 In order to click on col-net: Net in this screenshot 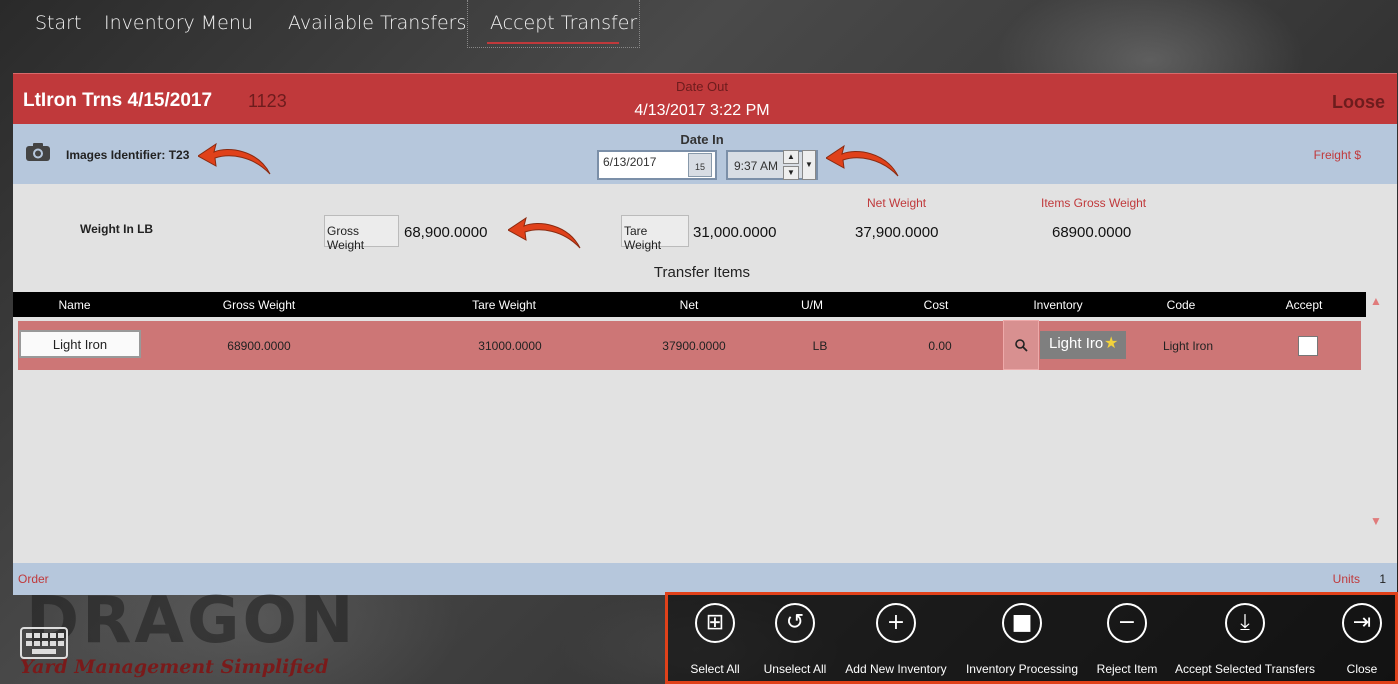, I will do `click(689, 305)`.